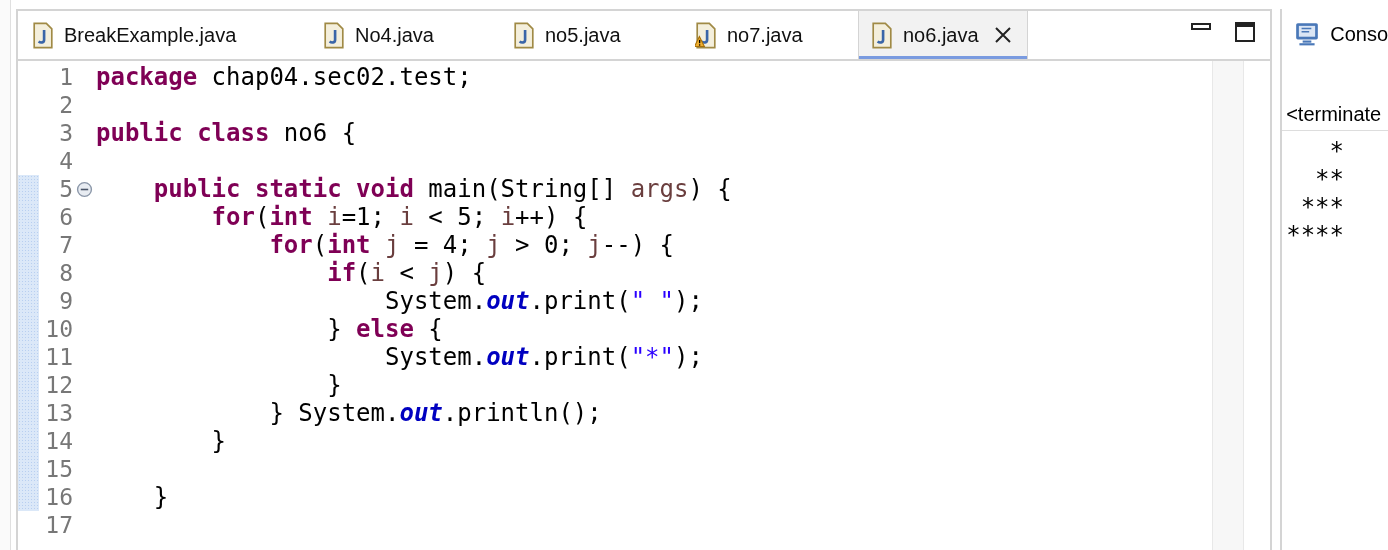  What do you see at coordinates (943, 35) in the screenshot?
I see `editor-tab: no6.java` at bounding box center [943, 35].